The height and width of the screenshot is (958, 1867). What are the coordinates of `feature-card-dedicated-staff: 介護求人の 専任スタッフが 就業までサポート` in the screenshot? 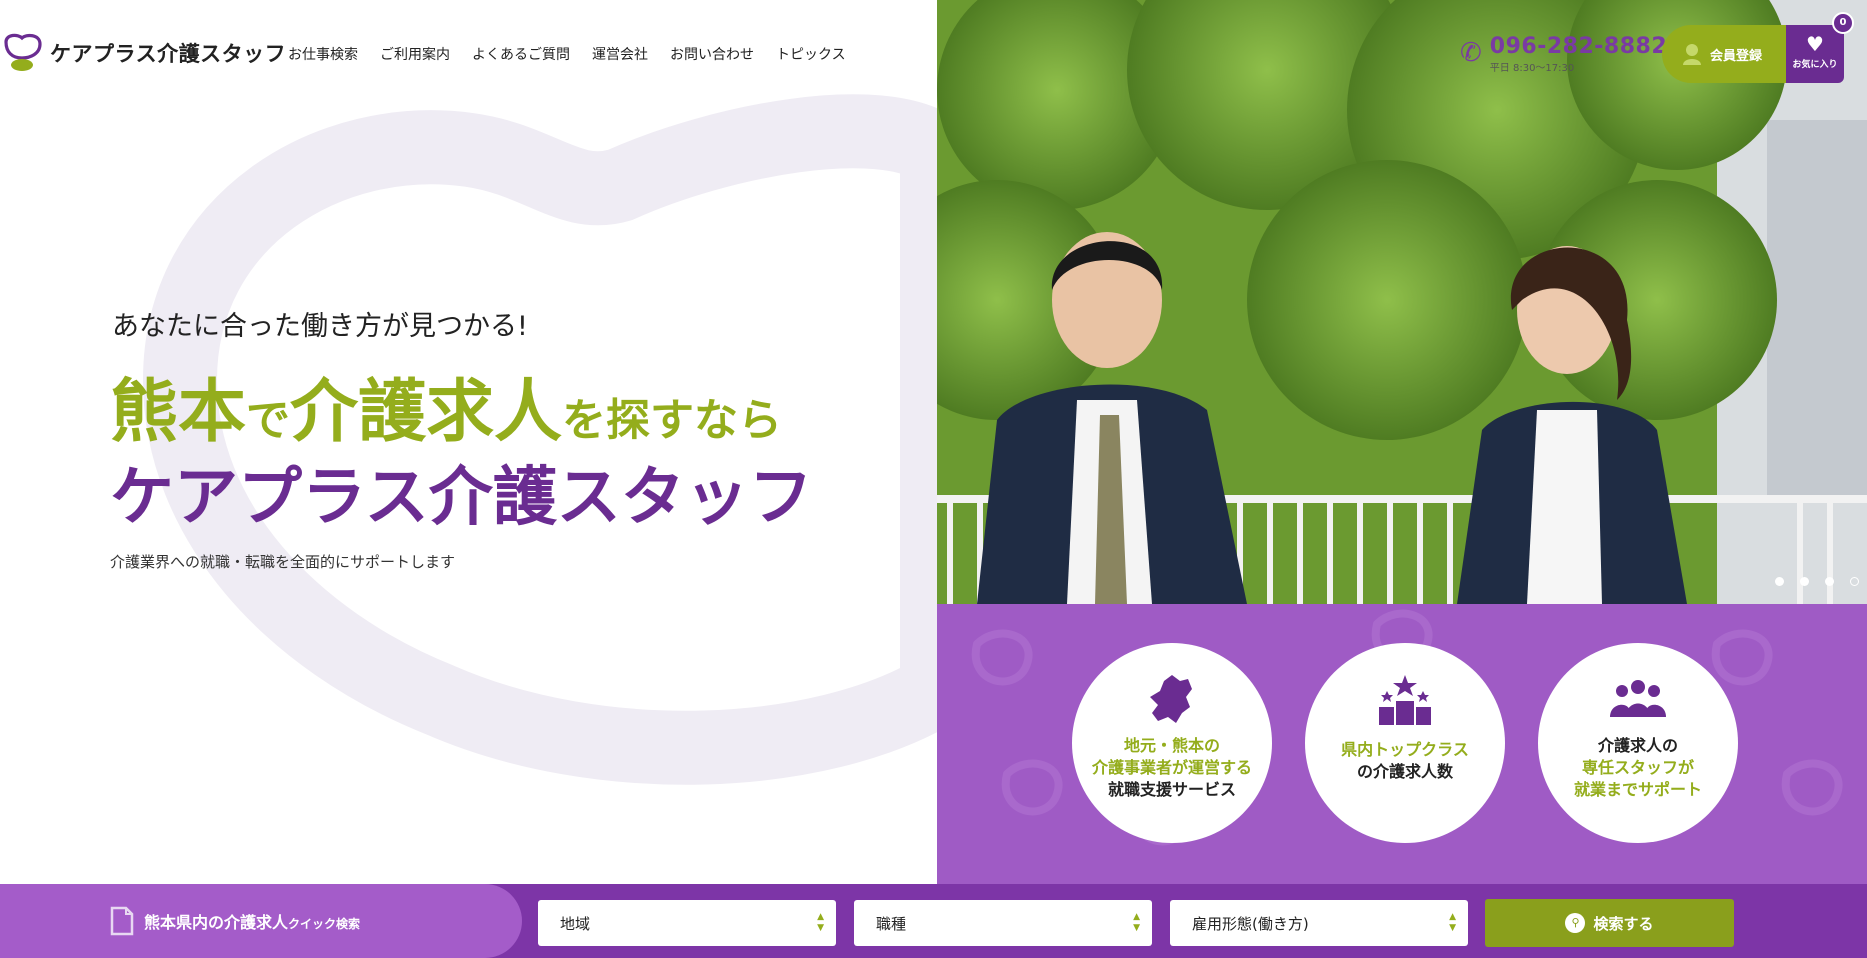 It's located at (1638, 743).